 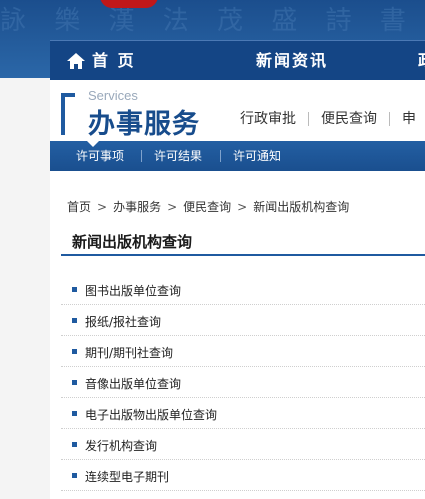 What do you see at coordinates (127, 476) in the screenshot?
I see `list-item-label: 连续型电子期刊` at bounding box center [127, 476].